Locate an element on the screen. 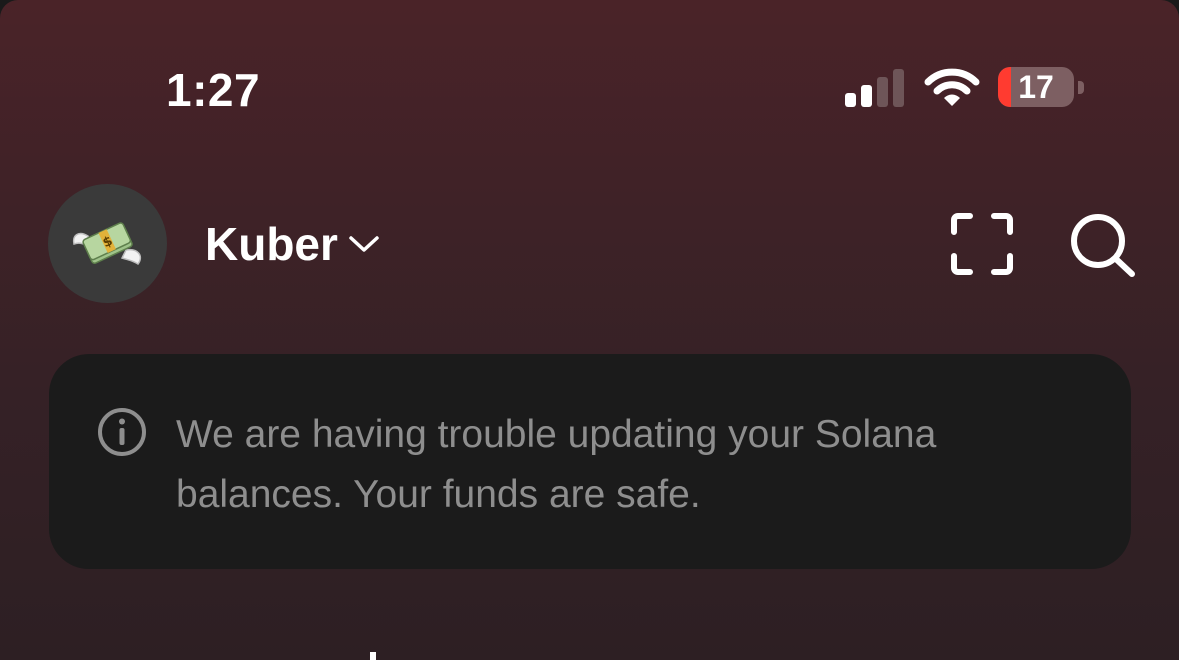  battery-cap is located at coordinates (1081, 87).